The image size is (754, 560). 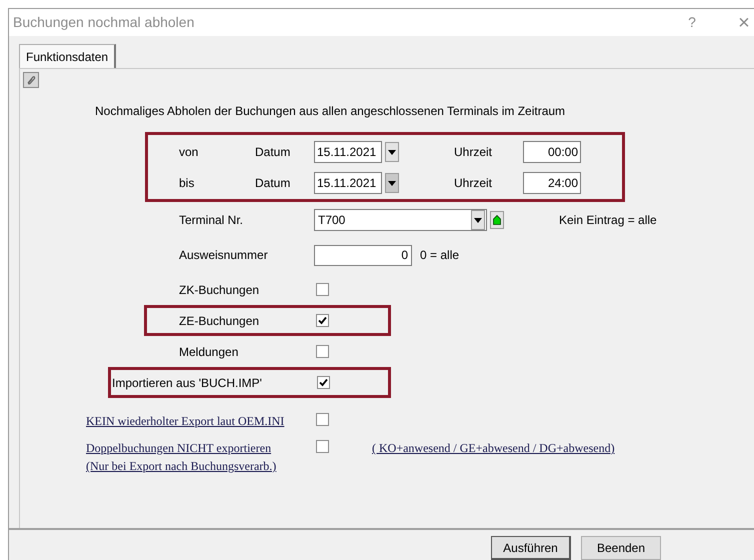 What do you see at coordinates (67, 56) in the screenshot?
I see `tab: Funktionsdaten` at bounding box center [67, 56].